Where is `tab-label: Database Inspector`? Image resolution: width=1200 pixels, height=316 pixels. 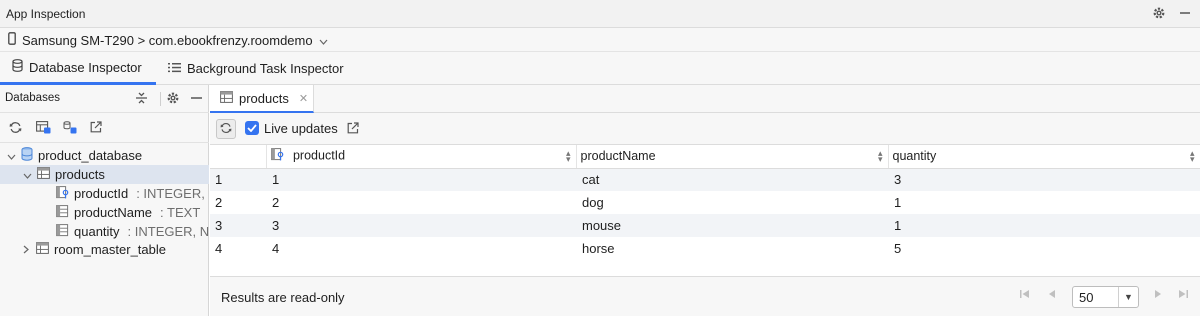
tab-label: Database Inspector is located at coordinates (85, 67).